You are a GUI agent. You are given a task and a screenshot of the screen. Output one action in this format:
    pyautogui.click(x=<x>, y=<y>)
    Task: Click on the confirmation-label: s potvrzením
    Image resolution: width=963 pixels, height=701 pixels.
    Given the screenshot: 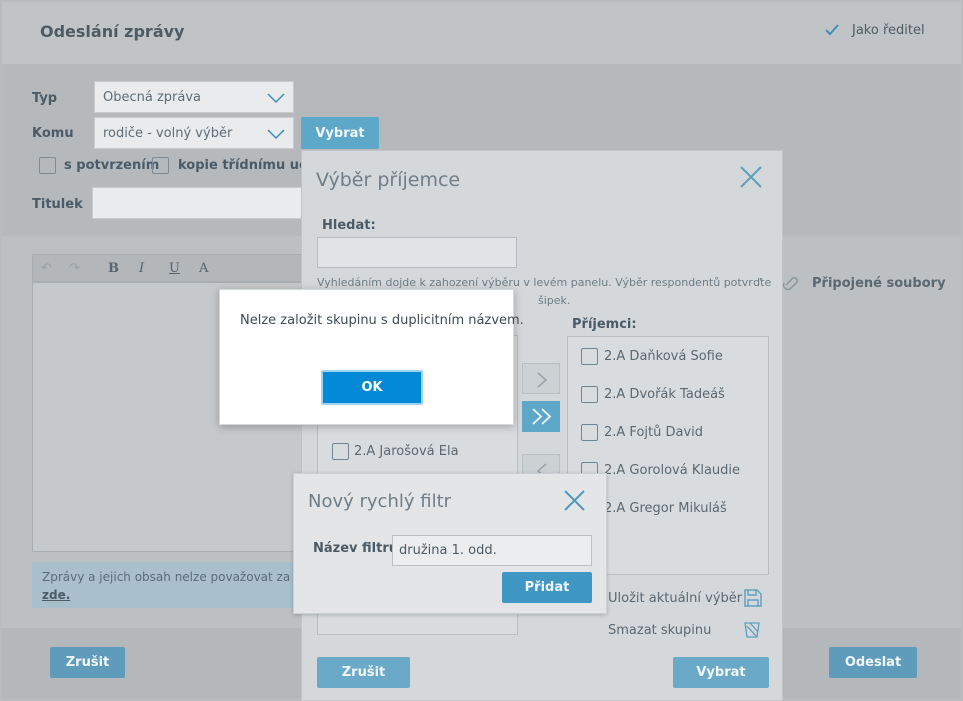 What is the action you would take?
    pyautogui.click(x=112, y=165)
    